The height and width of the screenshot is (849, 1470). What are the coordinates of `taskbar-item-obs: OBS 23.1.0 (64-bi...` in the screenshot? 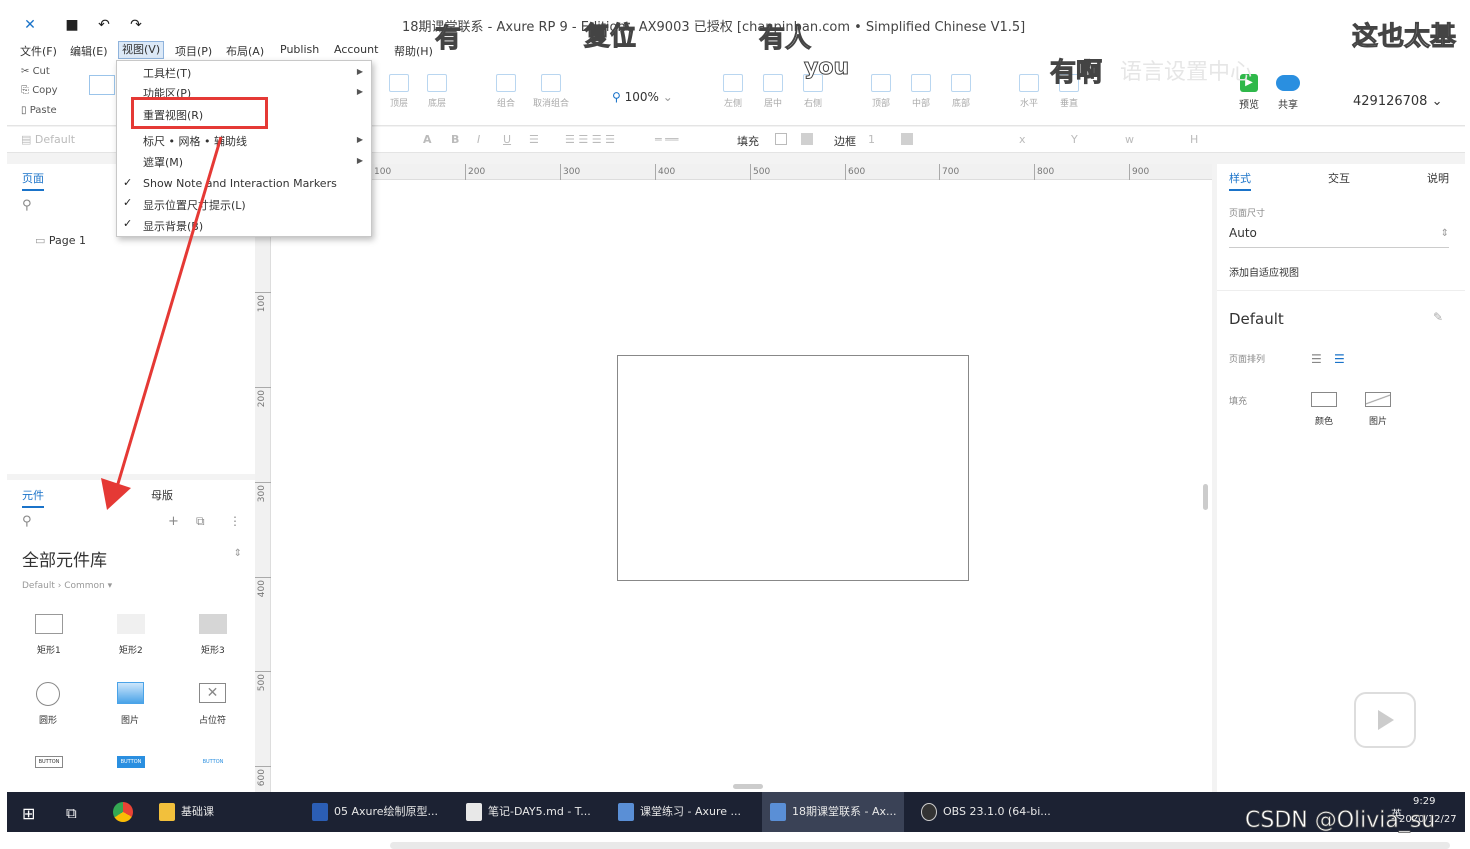 It's located at (986, 812).